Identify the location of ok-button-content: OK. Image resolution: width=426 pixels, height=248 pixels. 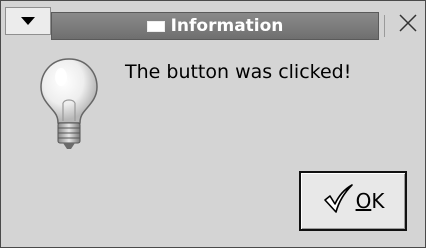
(353, 201).